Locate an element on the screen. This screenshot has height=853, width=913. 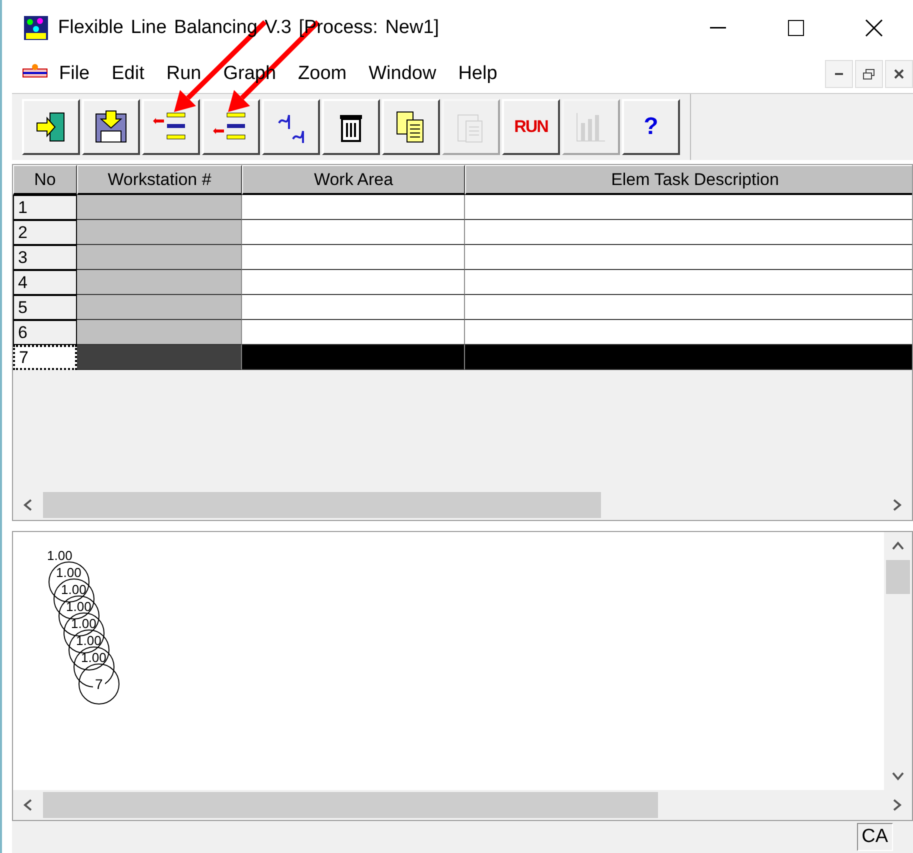
save-button is located at coordinates (111, 127).